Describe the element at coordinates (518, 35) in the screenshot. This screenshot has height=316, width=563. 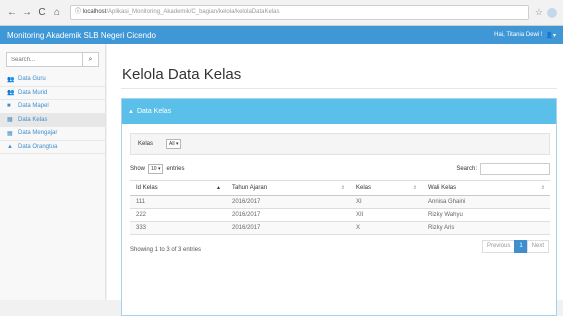
I see `user-menu: Hai, Titania Dewi !` at that location.